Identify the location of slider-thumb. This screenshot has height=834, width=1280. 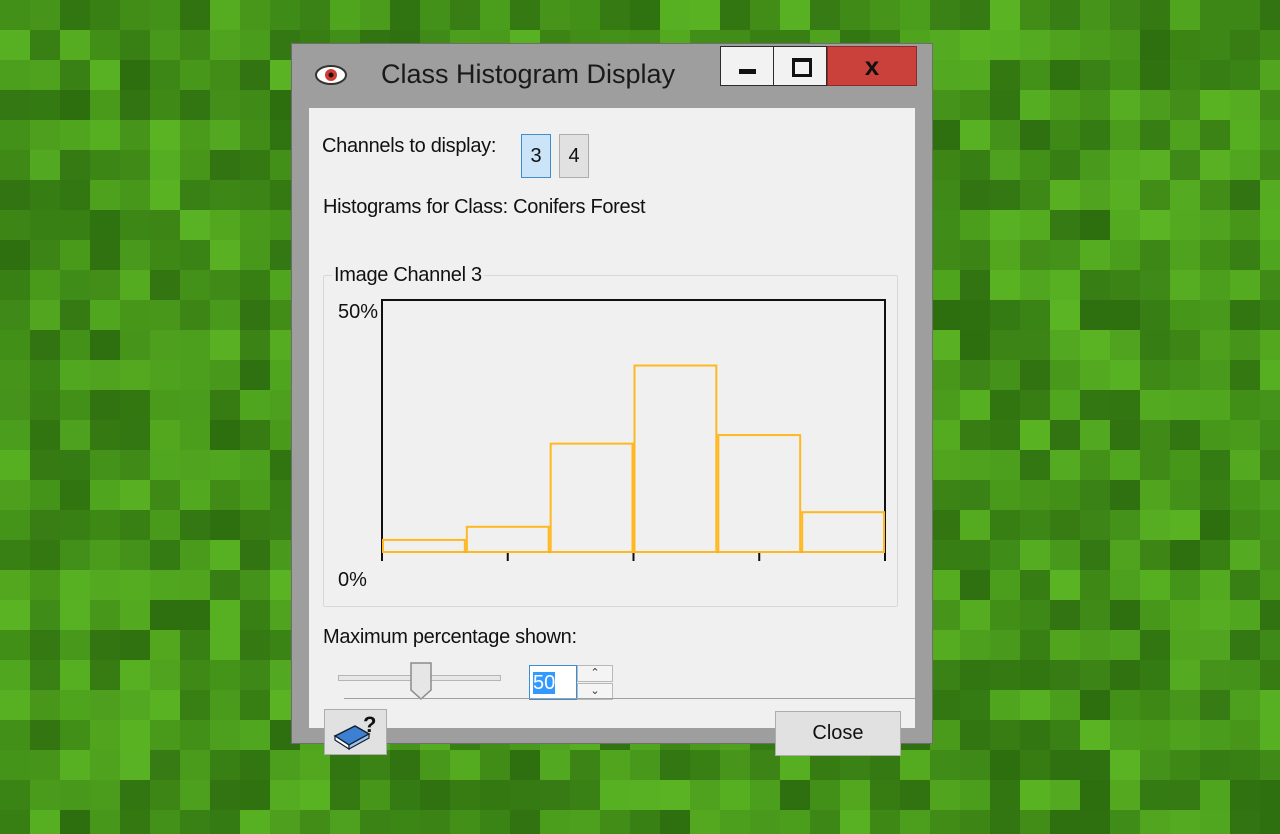
(421, 681).